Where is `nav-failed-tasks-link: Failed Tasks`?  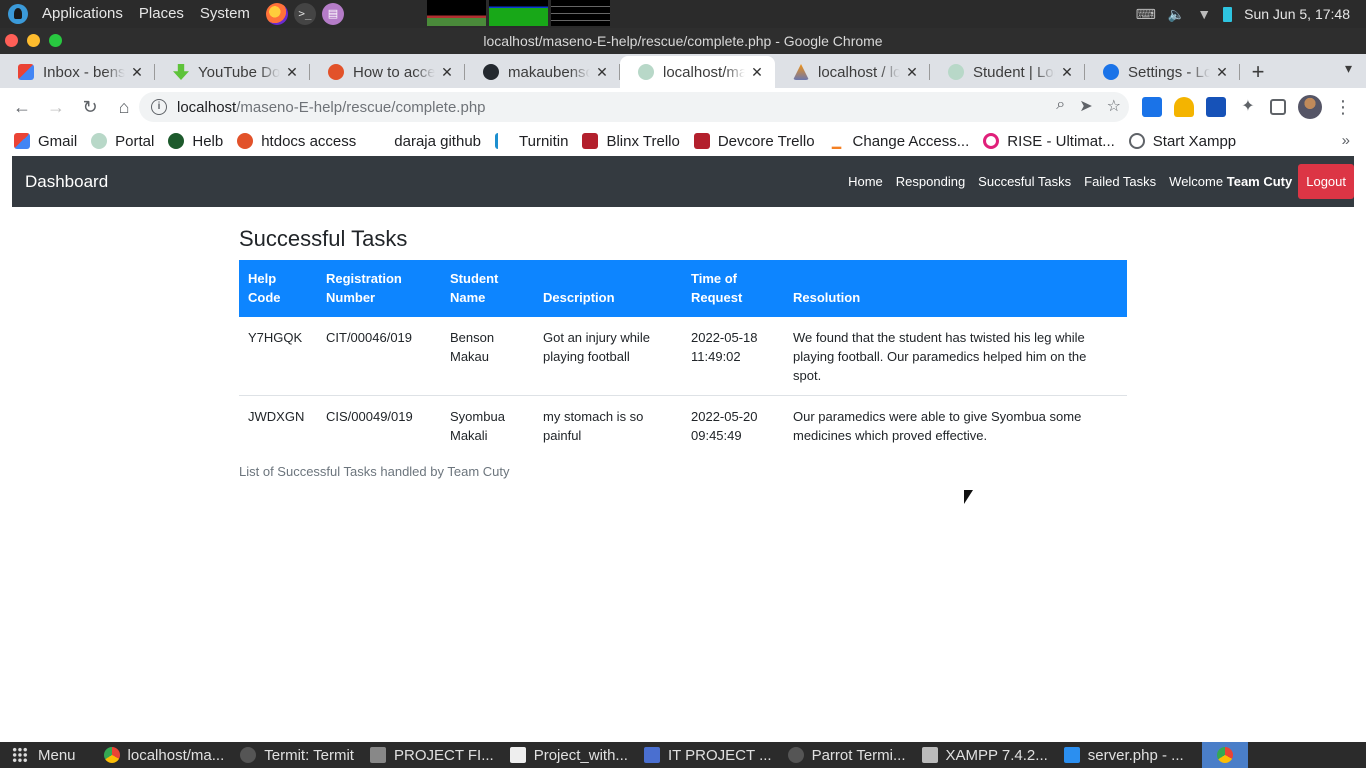
nav-failed-tasks-link: Failed Tasks is located at coordinates (1120, 181).